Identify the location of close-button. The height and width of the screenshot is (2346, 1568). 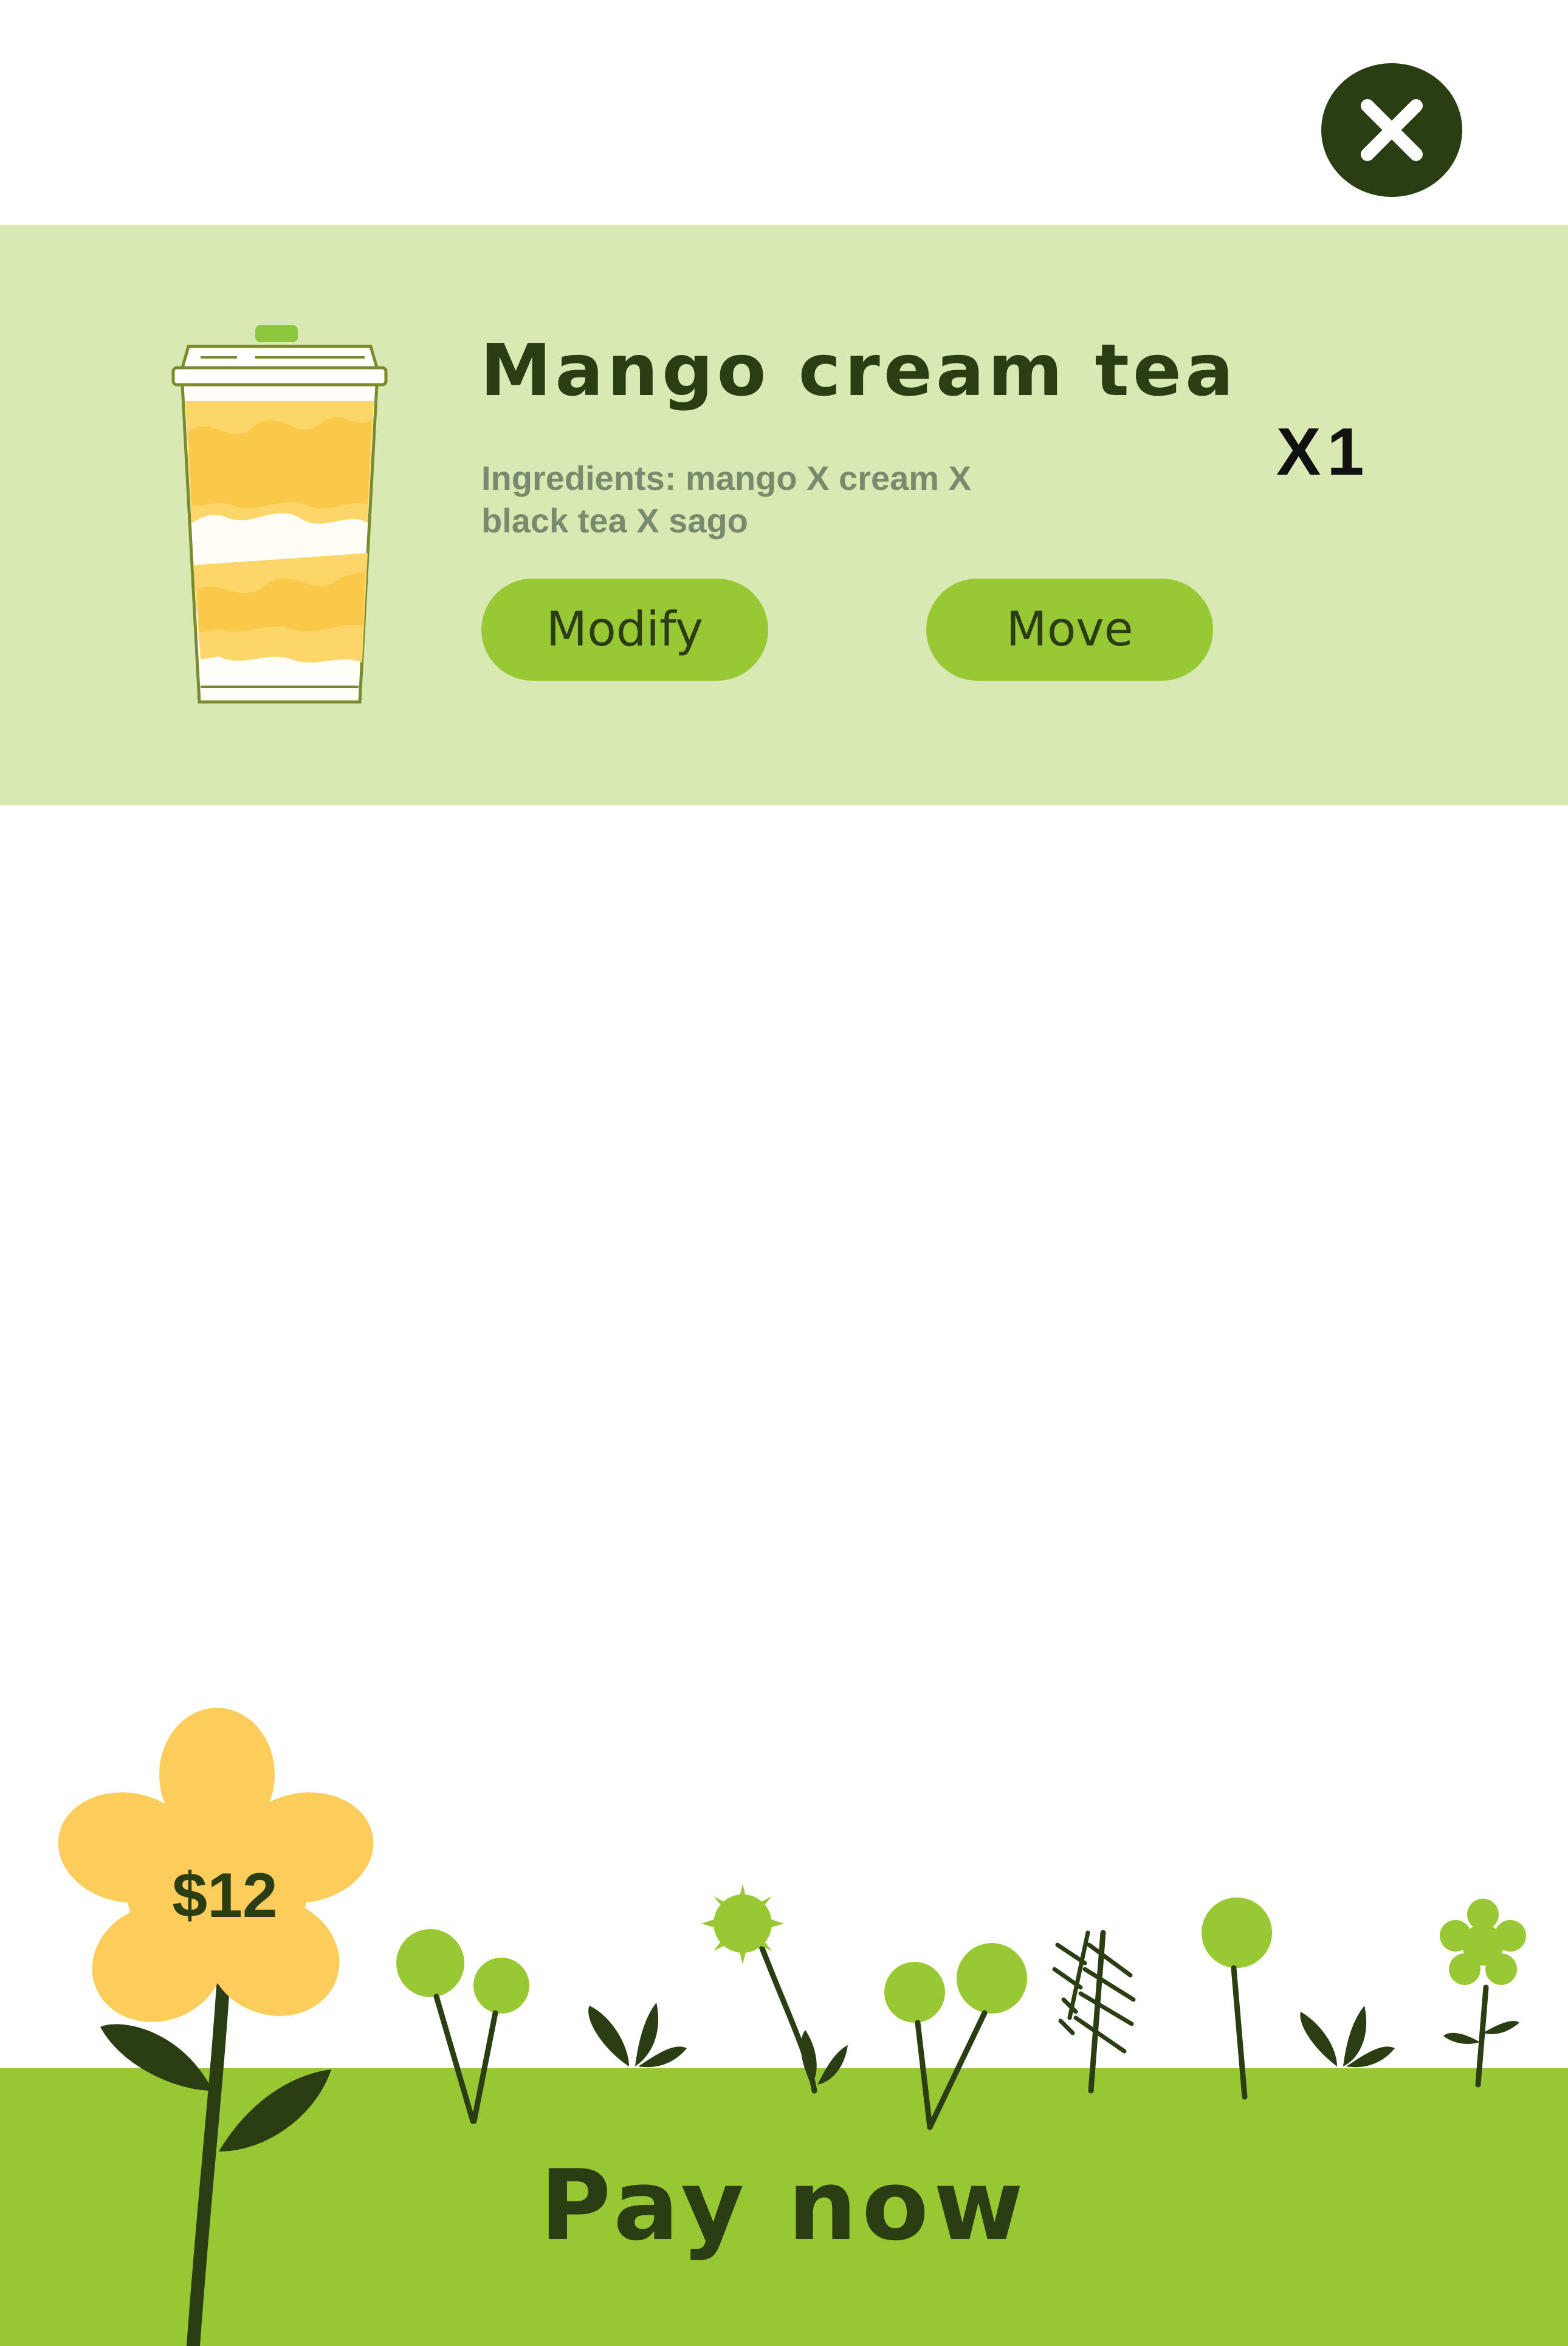
(1392, 130).